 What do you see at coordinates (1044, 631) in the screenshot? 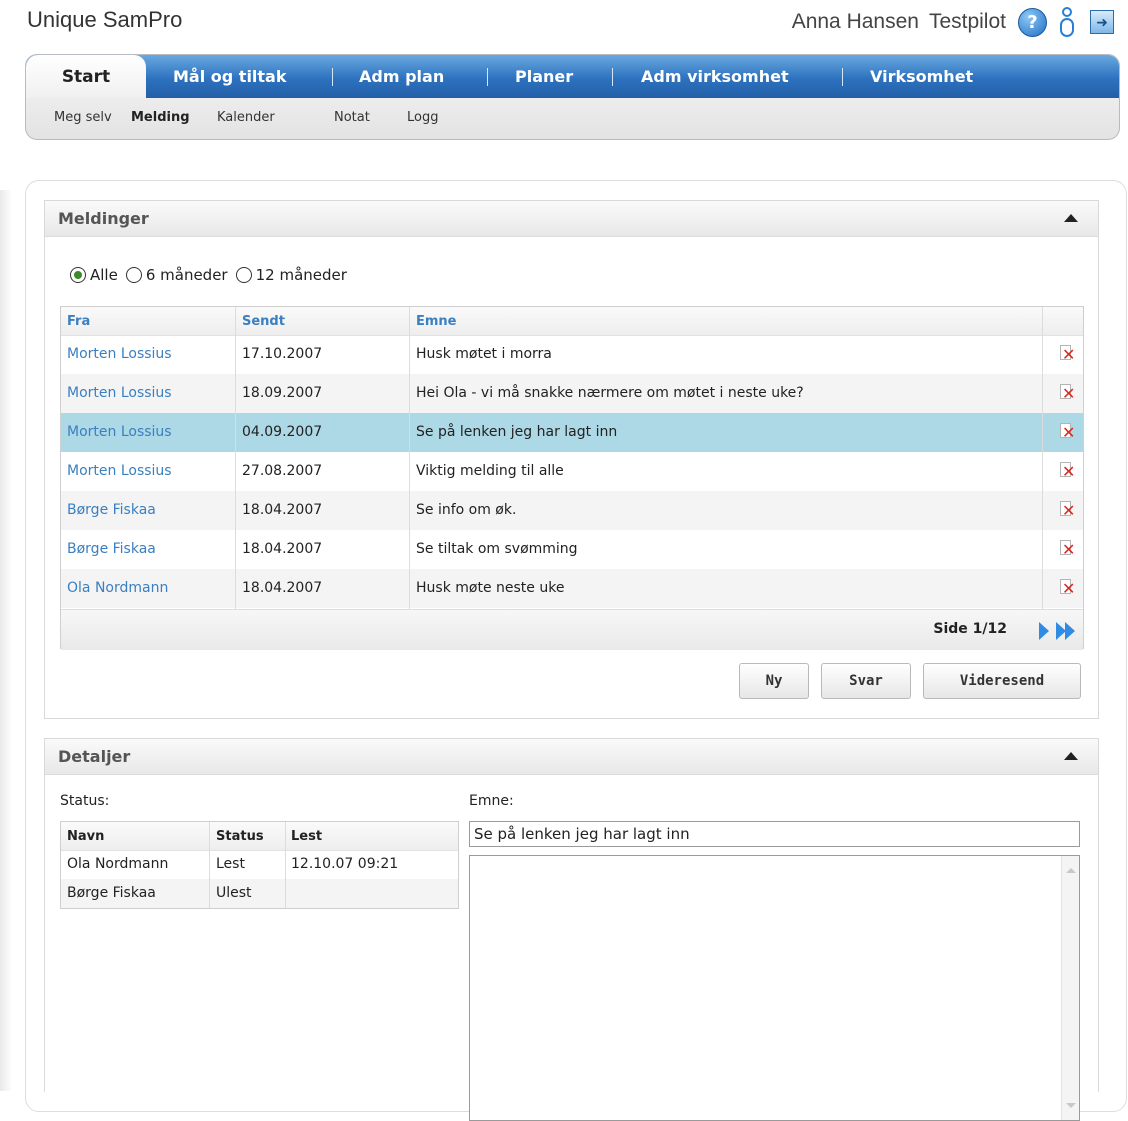
I see `next-page-icon` at bounding box center [1044, 631].